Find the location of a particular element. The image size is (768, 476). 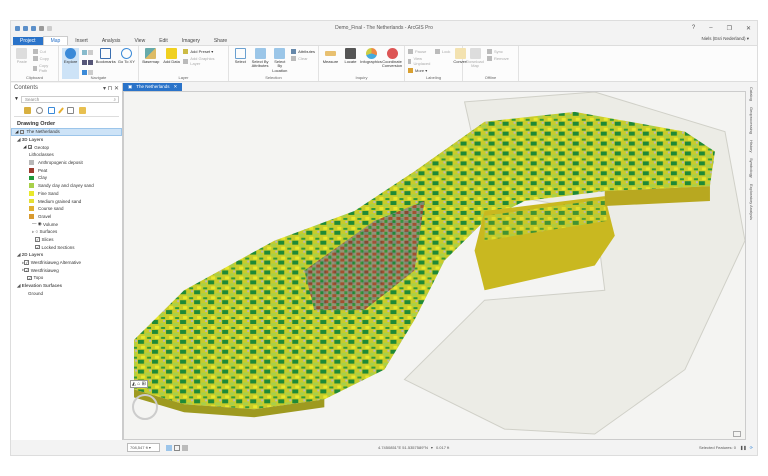

map-item: ◢ The Netherlands is located at coordinates (66, 132).